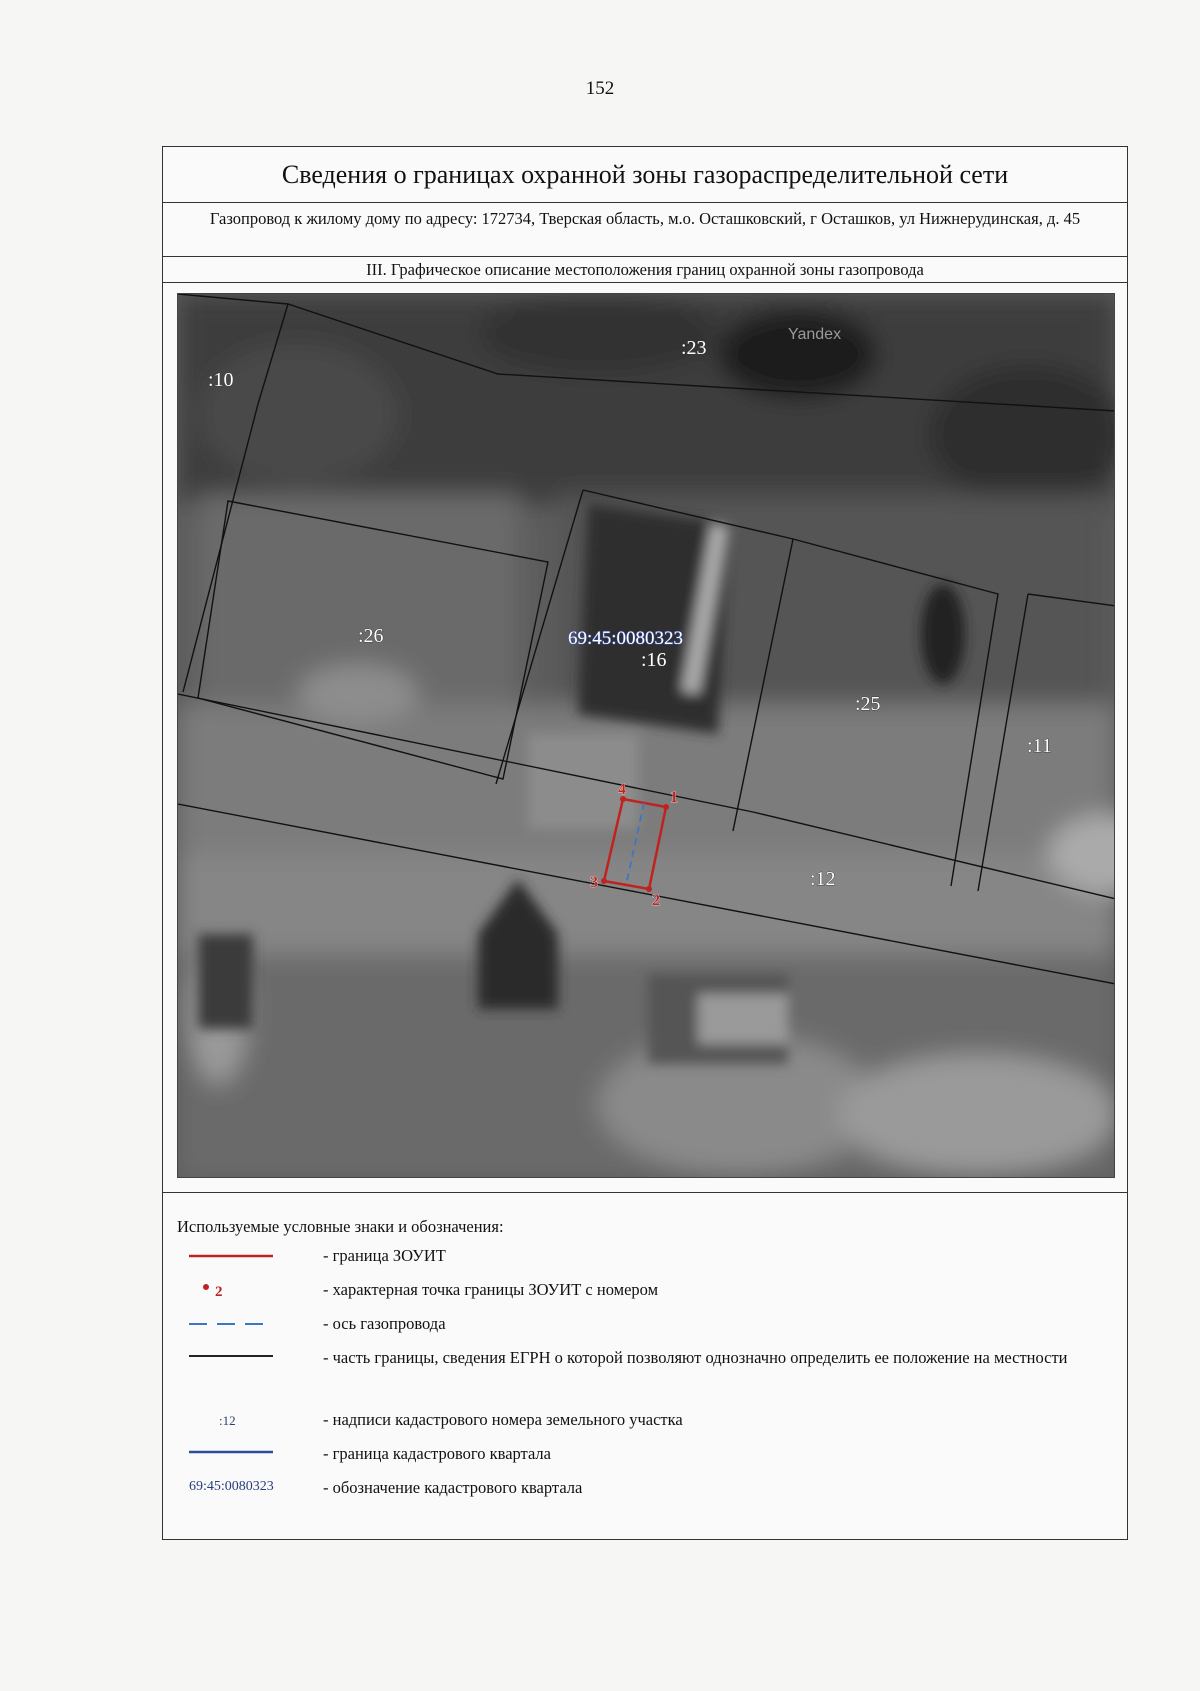 This screenshot has height=1691, width=1200. I want to click on legend-text-gas-axis: - ось газопровода, so click(384, 1323).